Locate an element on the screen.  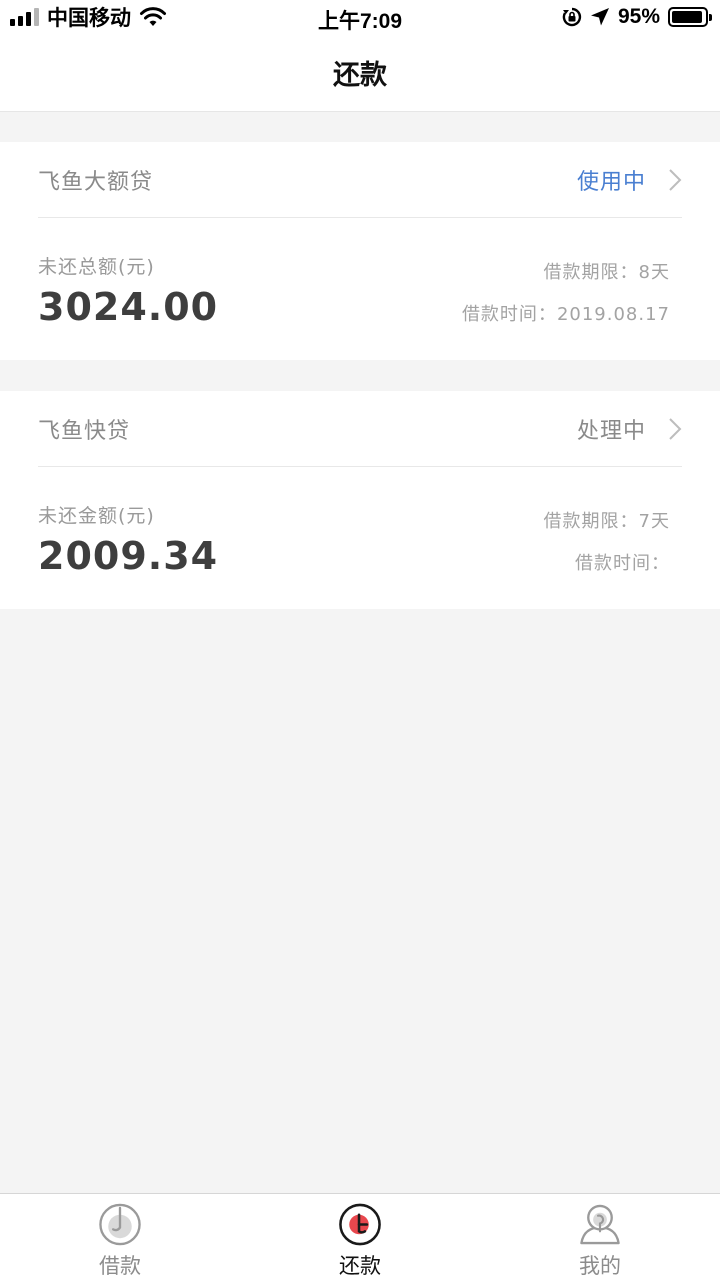
repay-icon is located at coordinates (360, 1224).